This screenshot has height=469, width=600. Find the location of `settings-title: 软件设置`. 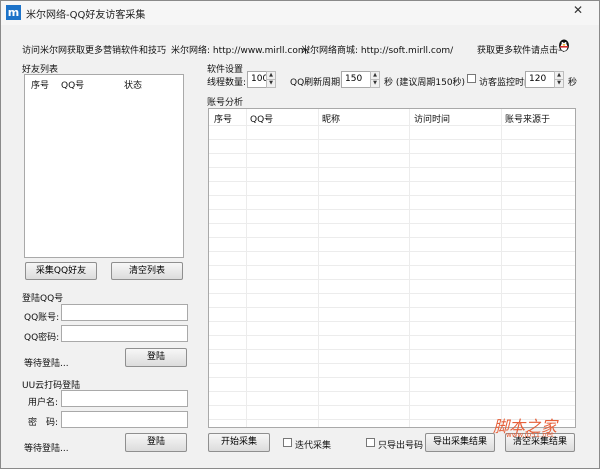

settings-title: 软件设置 is located at coordinates (225, 70).